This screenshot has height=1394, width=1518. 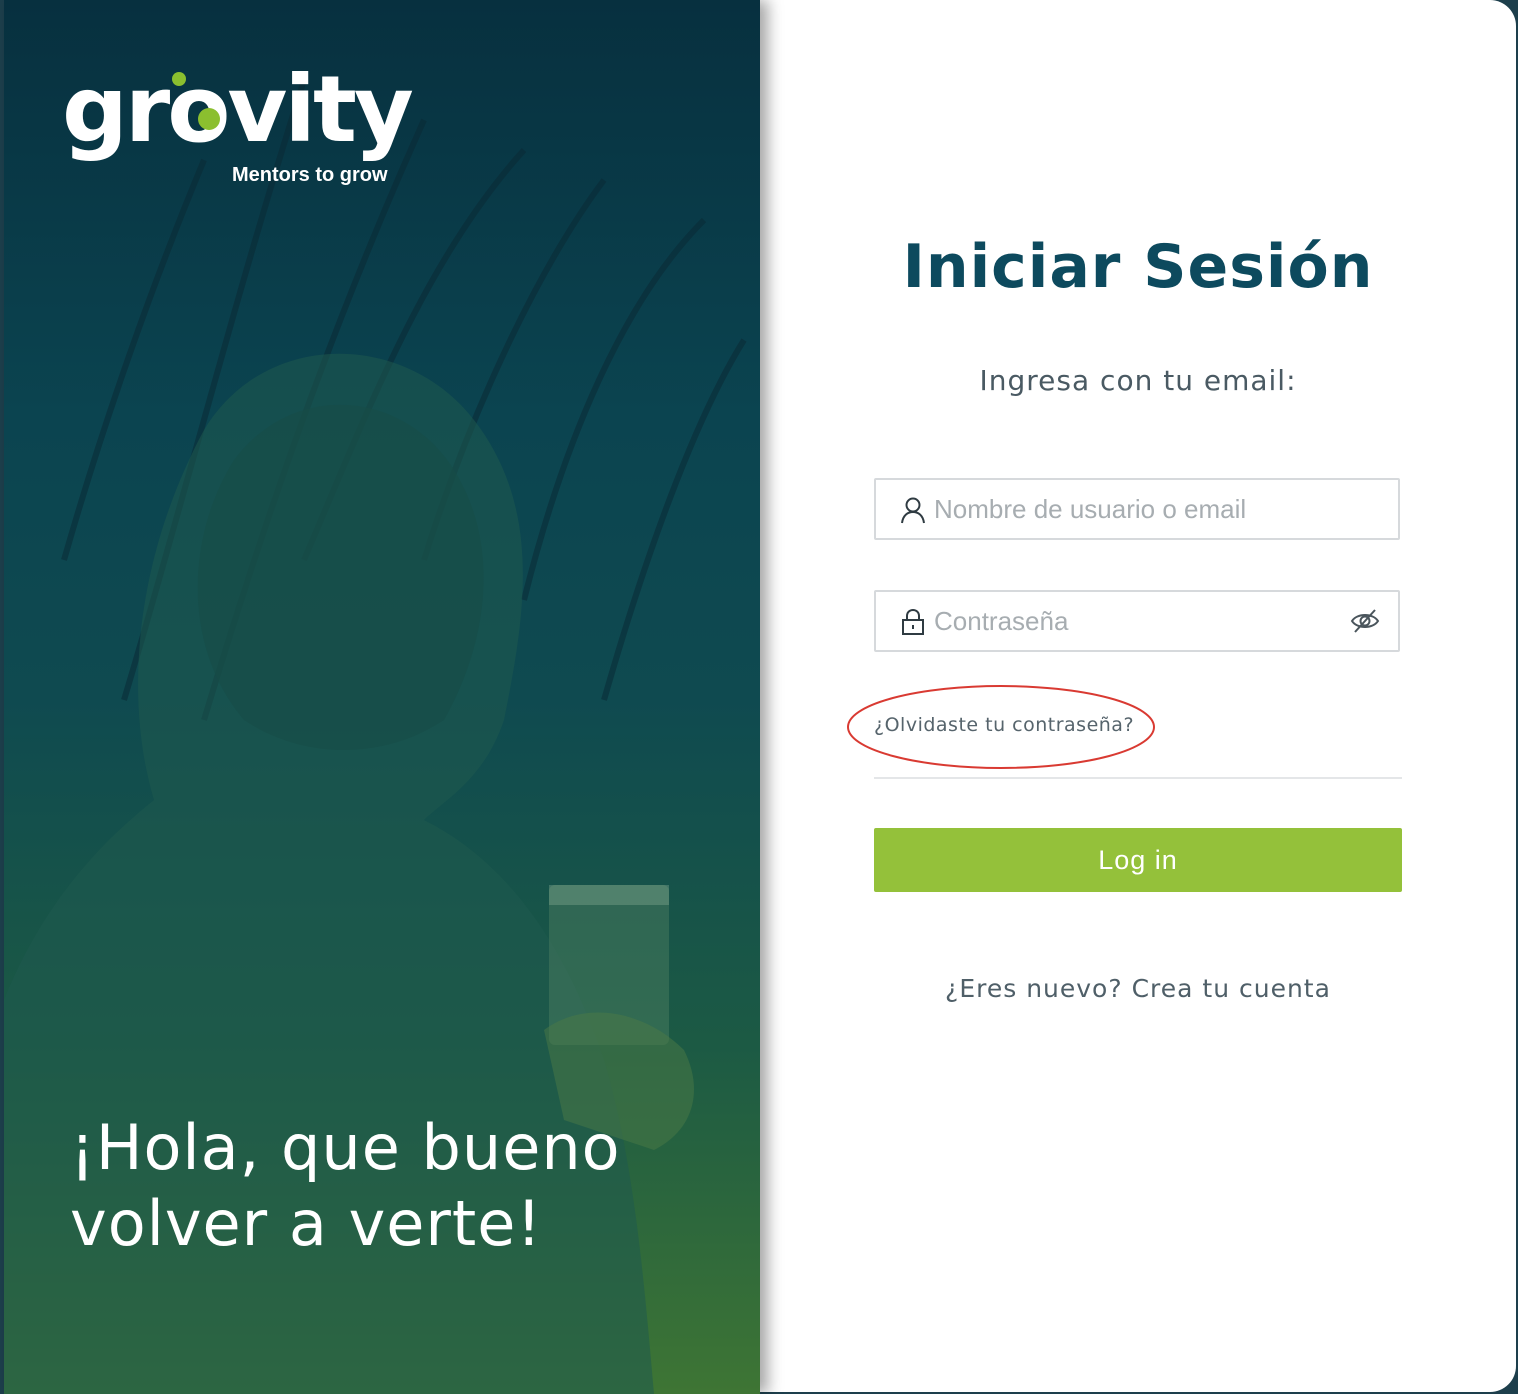 What do you see at coordinates (1134, 621) in the screenshot?
I see `password-input` at bounding box center [1134, 621].